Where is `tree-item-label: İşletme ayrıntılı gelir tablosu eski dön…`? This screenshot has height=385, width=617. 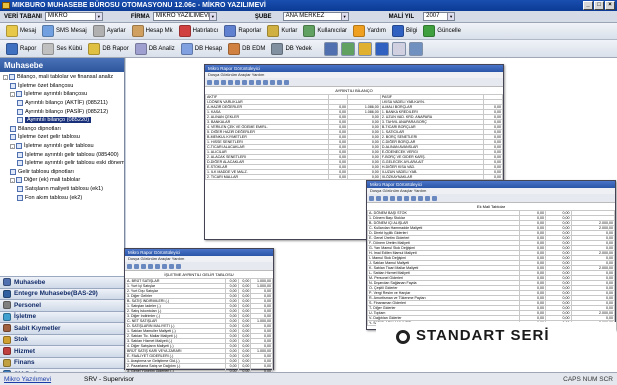
tree-item-label: İşletme ayrıntılı gelir tablosu eski dön… is located at coordinates (74, 163).